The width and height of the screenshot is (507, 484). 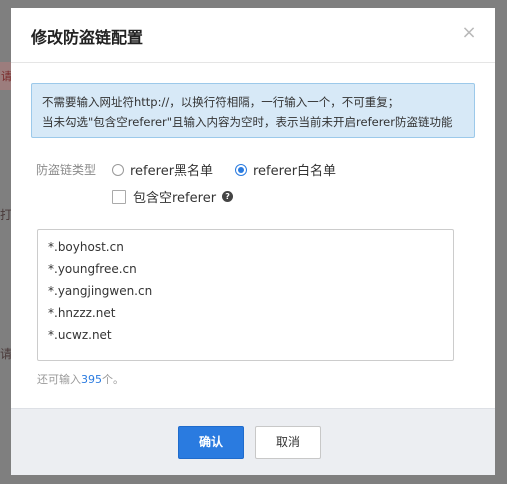 What do you see at coordinates (228, 196) in the screenshot?
I see `help-icon: ?` at bounding box center [228, 196].